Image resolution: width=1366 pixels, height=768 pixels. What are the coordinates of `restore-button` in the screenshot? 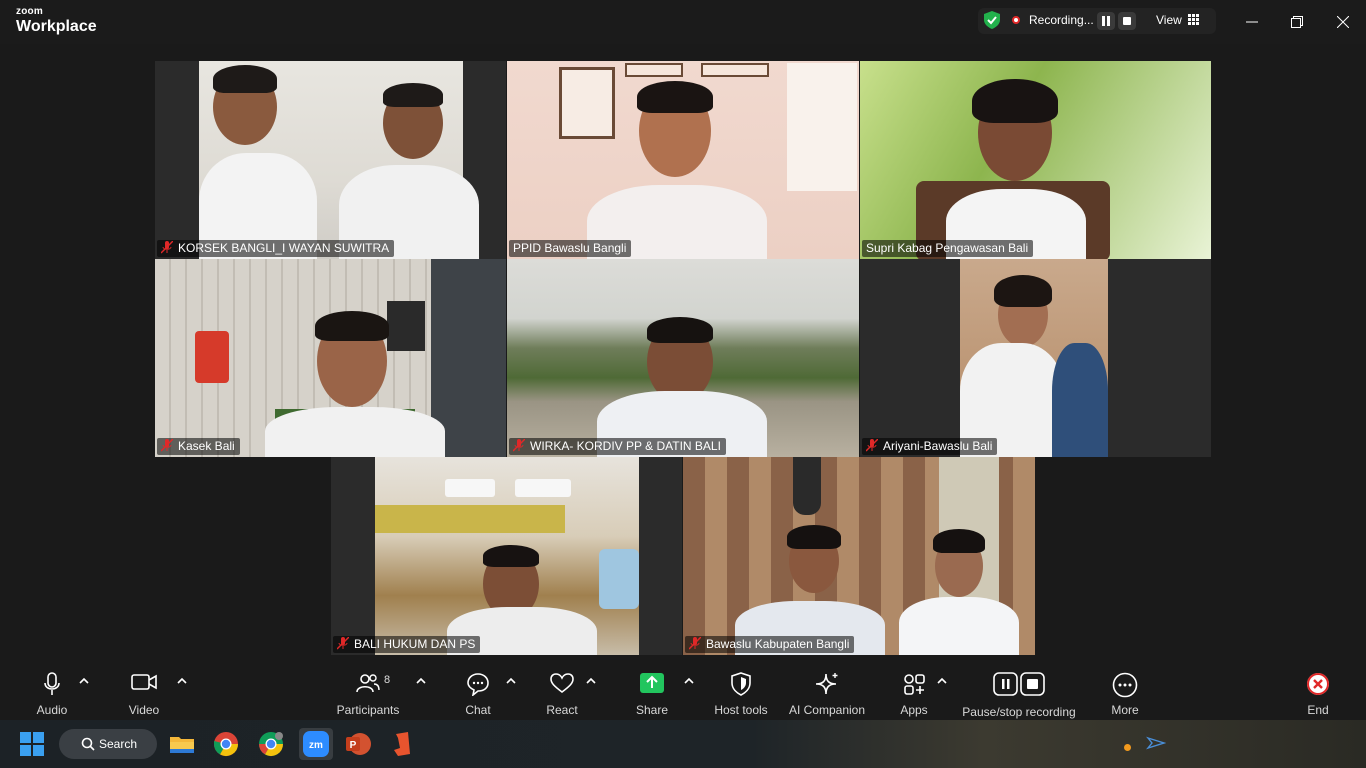 It's located at (1297, 22).